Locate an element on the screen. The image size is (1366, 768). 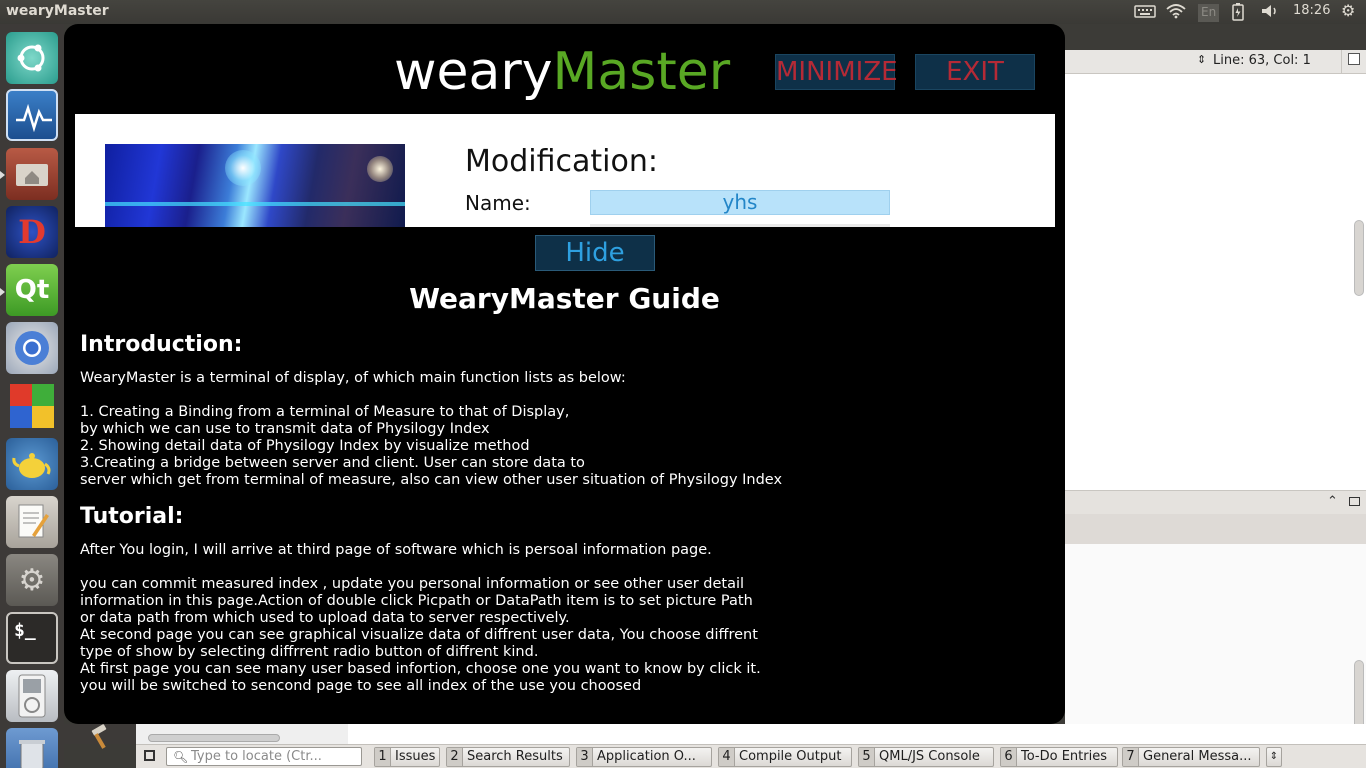
exit-button: EXIT is located at coordinates (975, 72).